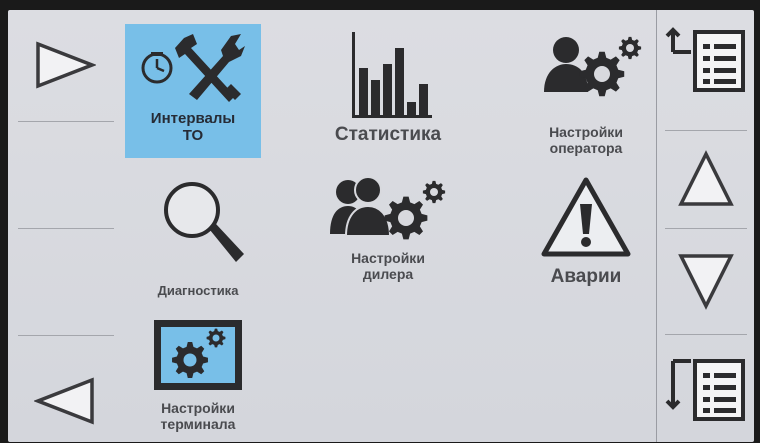 The image size is (760, 443). I want to click on list-bottom-button, so click(705, 388).